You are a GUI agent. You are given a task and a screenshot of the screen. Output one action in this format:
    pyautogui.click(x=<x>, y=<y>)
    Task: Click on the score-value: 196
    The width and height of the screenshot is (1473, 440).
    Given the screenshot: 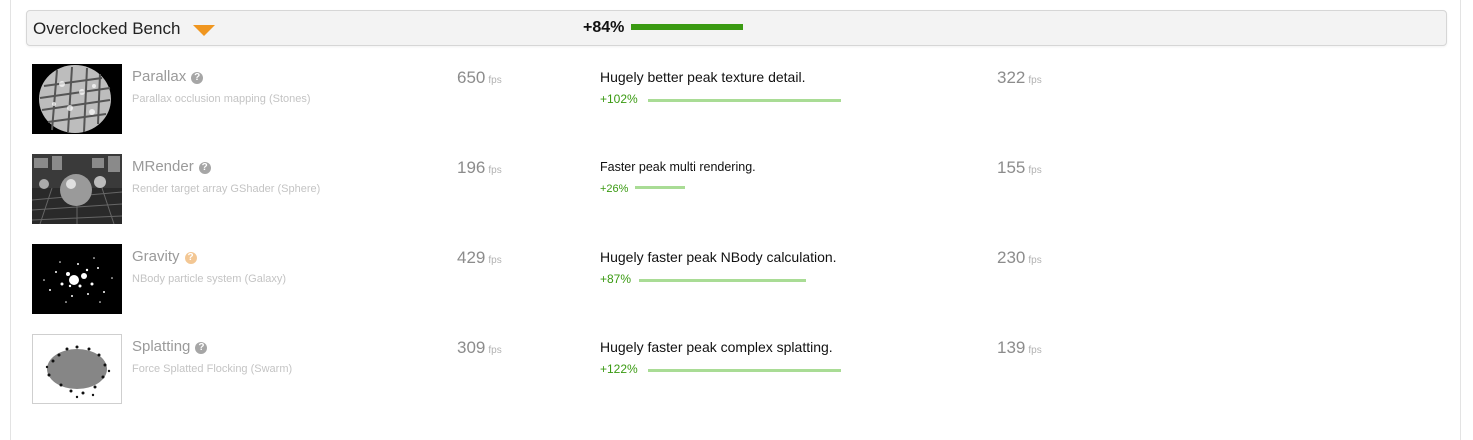 What is the action you would take?
    pyautogui.click(x=471, y=167)
    